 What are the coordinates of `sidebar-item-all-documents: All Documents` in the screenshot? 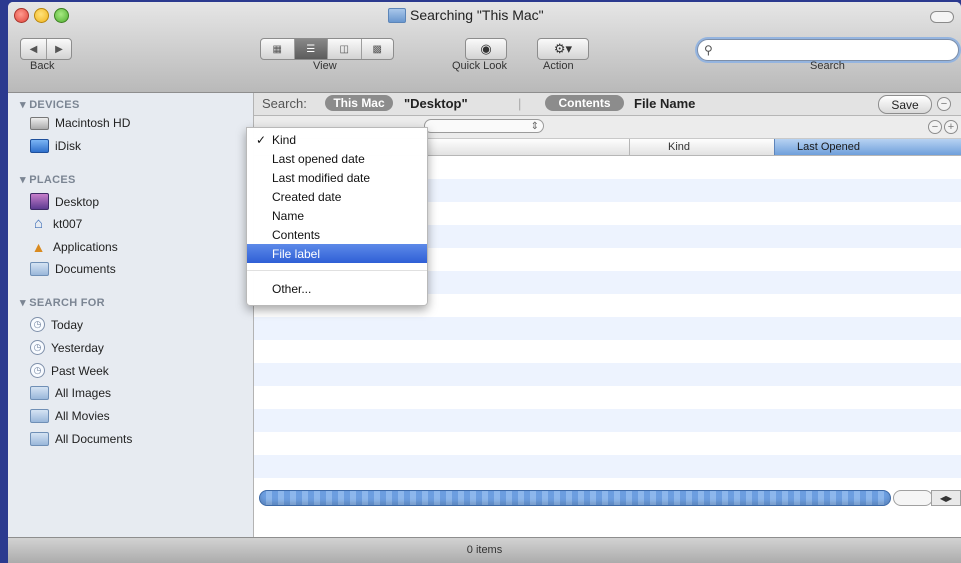 It's located at (81, 439).